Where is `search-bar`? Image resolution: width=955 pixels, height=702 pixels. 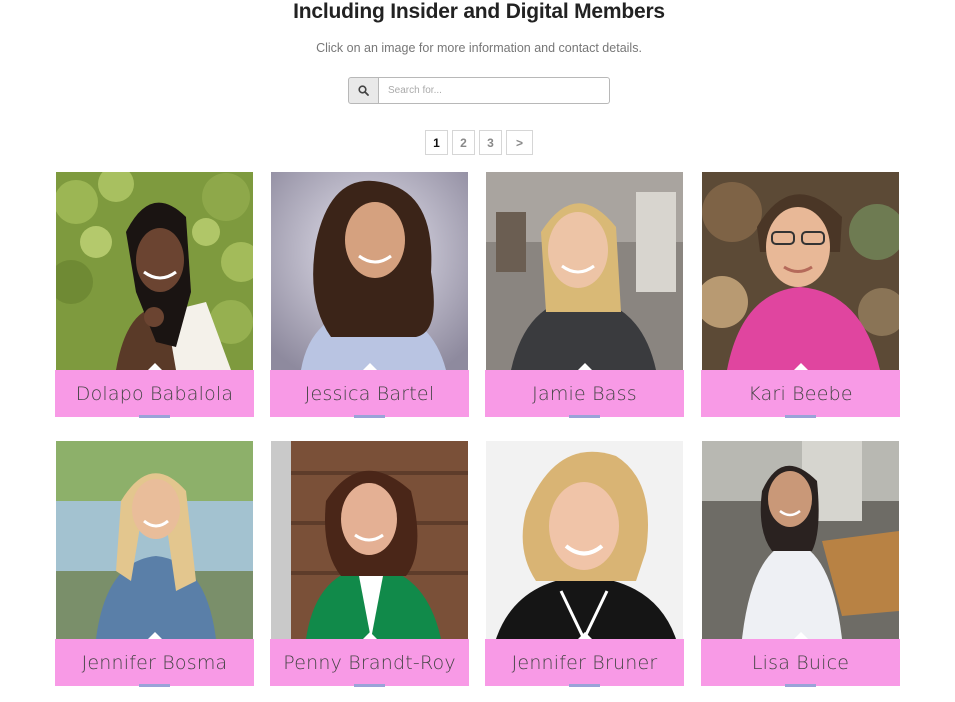
search-bar is located at coordinates (479, 90).